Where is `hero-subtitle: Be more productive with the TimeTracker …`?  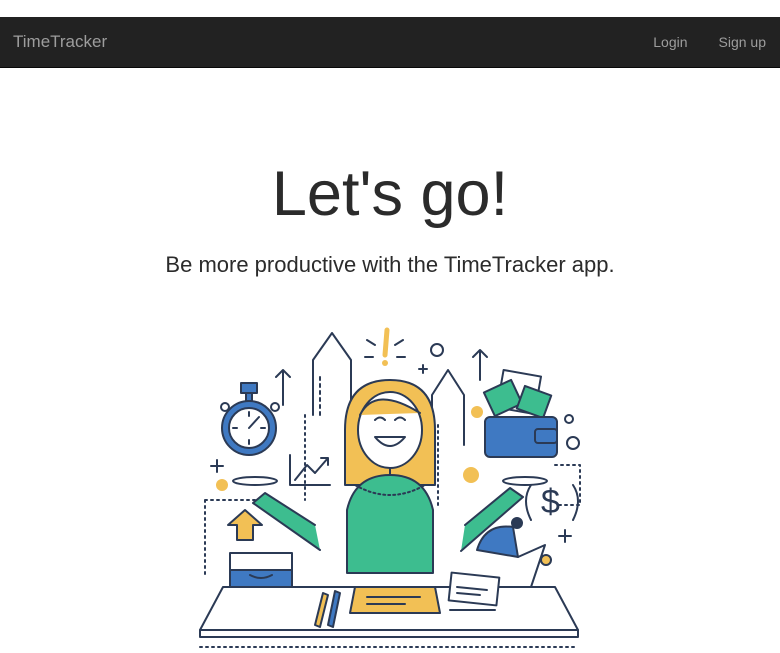
hero-subtitle: Be more productive with the TimeTracker … is located at coordinates (390, 264).